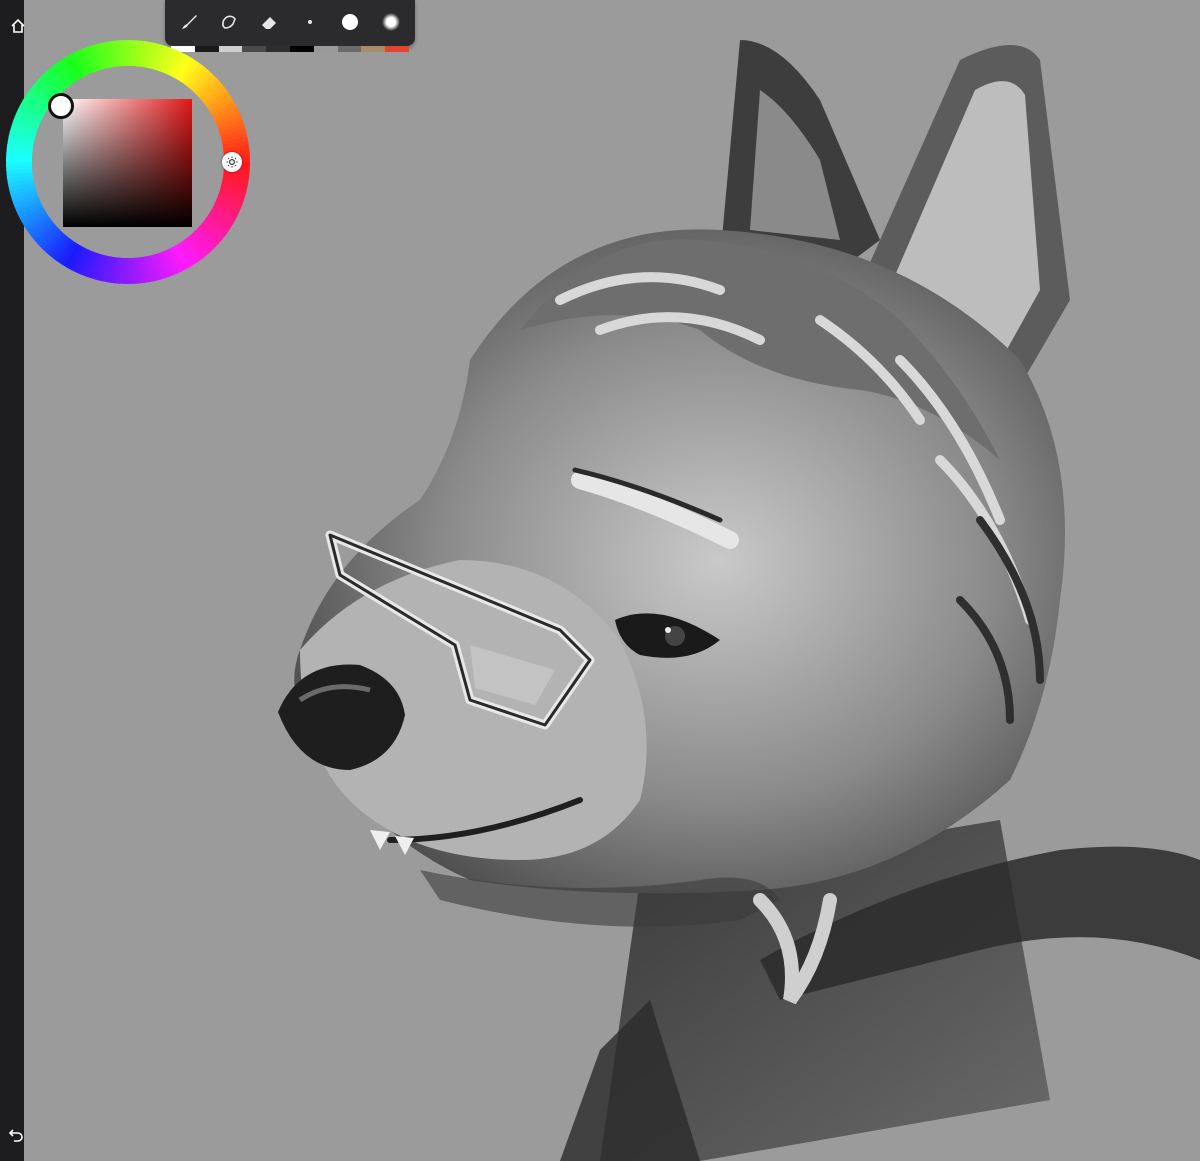 Image resolution: width=1200 pixels, height=1161 pixels. Describe the element at coordinates (229, 22) in the screenshot. I see `smudge-icon` at that location.